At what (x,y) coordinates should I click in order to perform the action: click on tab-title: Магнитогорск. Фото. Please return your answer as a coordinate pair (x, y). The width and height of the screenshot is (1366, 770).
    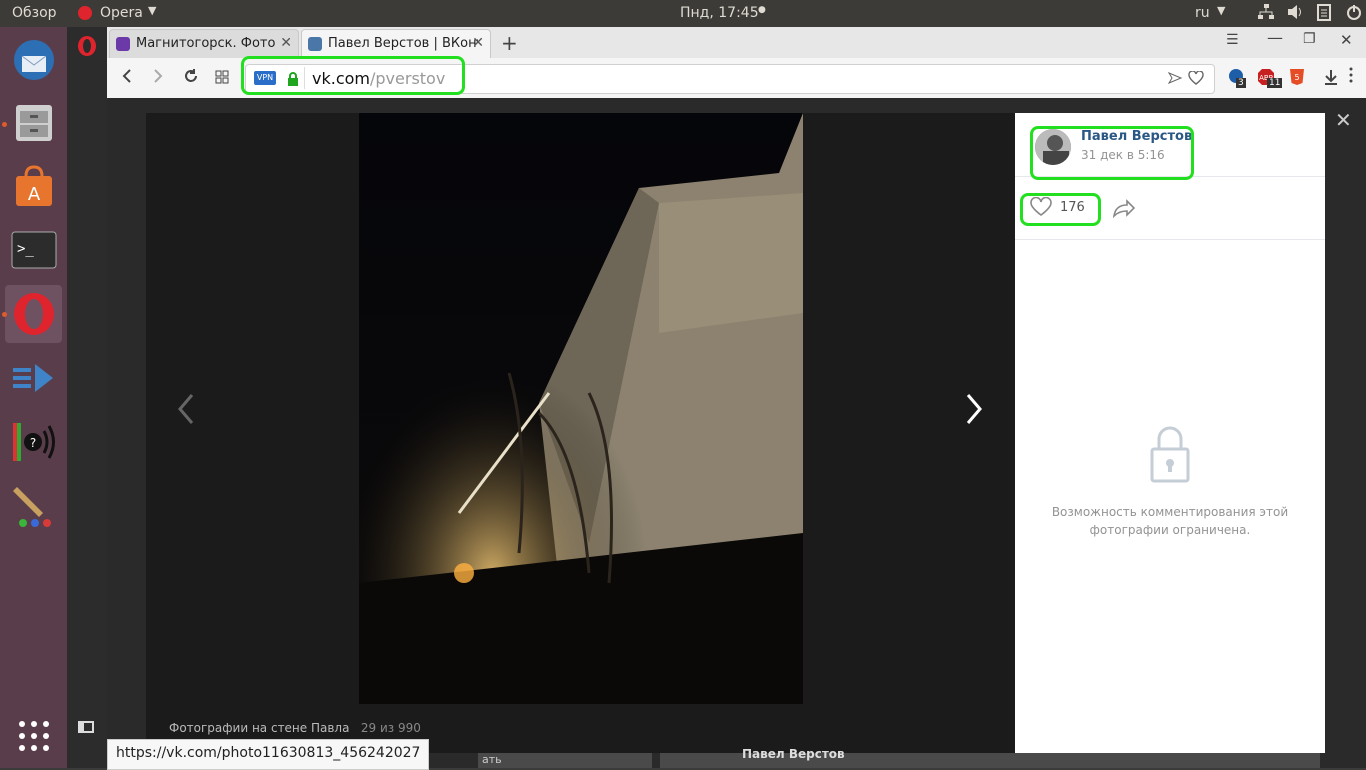
    Looking at the image, I should click on (206, 43).